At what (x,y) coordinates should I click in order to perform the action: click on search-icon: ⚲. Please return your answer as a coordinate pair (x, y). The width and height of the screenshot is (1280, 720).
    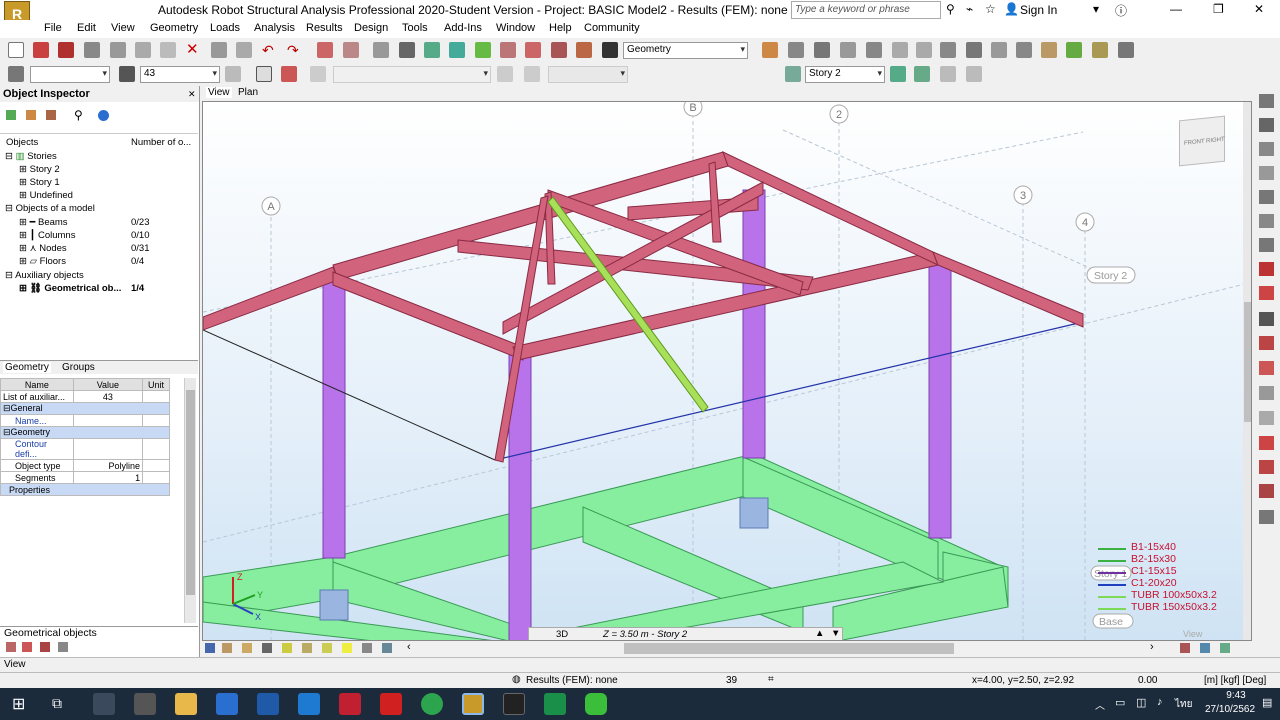
    Looking at the image, I should click on (78, 115).